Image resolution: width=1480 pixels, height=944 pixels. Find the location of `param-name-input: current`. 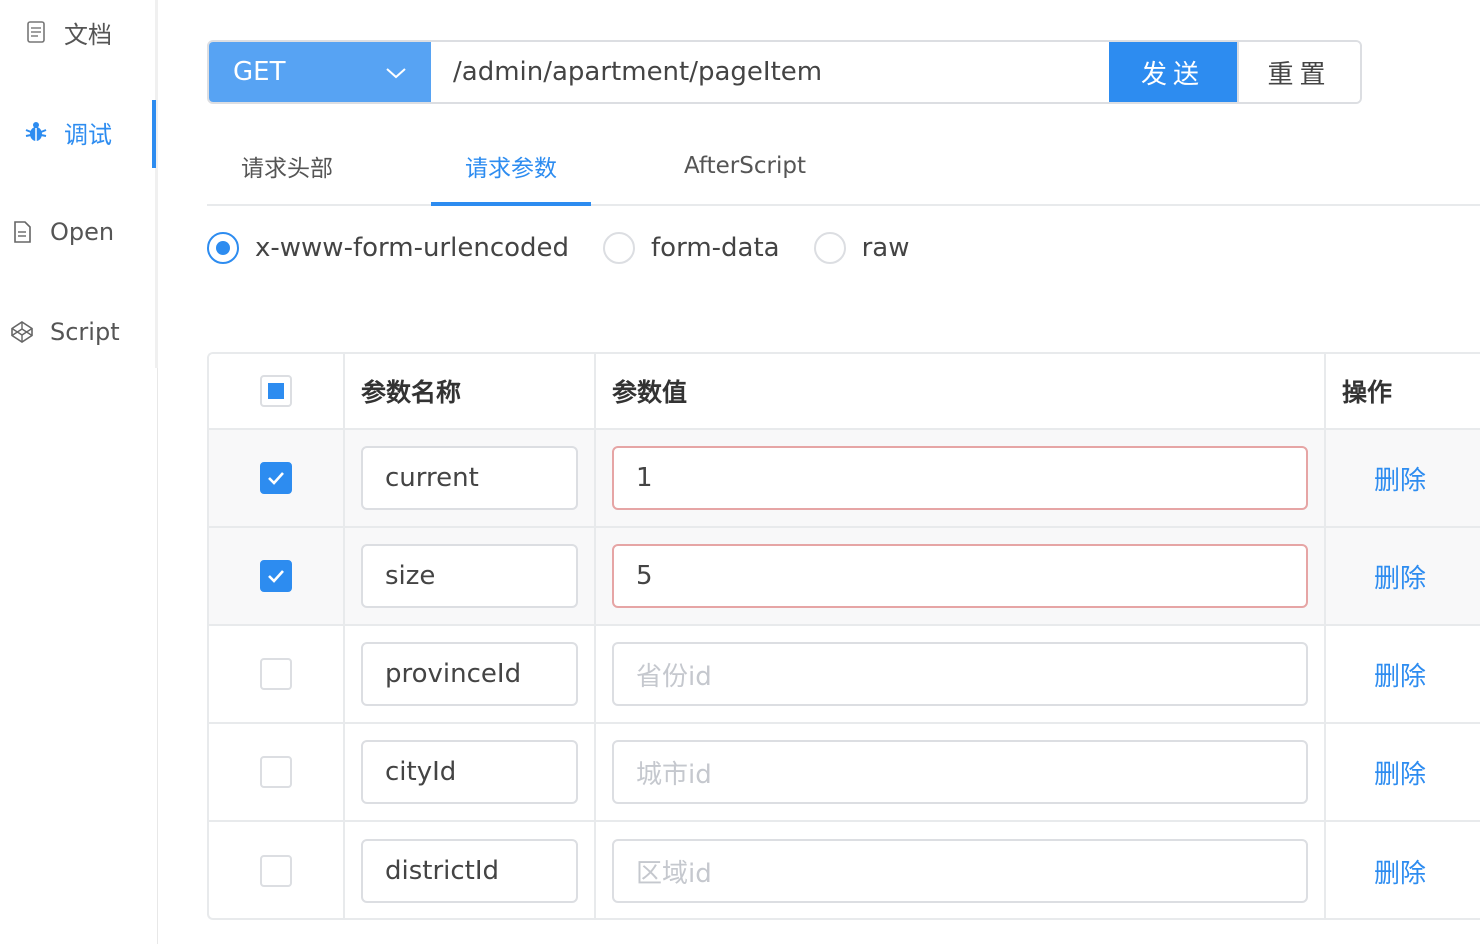

param-name-input: current is located at coordinates (469, 478).